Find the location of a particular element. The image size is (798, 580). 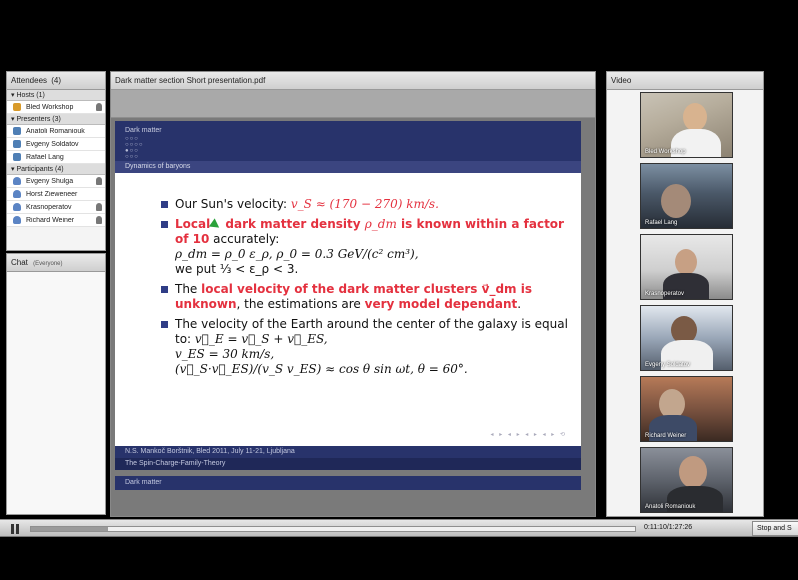

video-feed: Richard Weiner is located at coordinates (686, 409).